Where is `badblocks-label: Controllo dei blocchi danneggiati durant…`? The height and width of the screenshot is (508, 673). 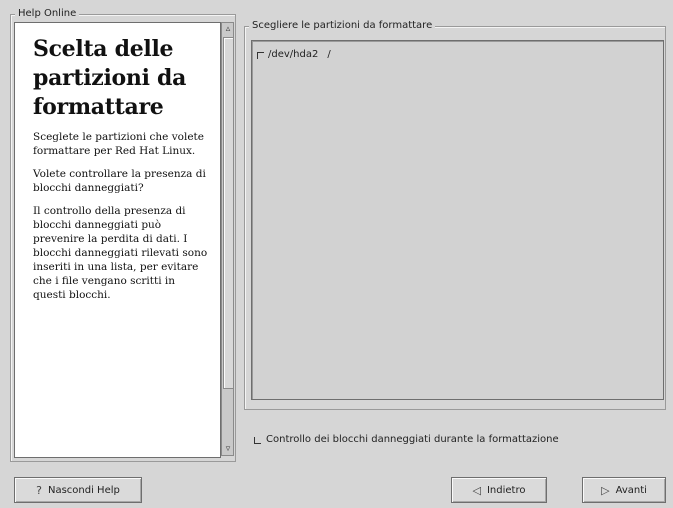
badblocks-label: Controllo dei blocchi danneggiati durant… is located at coordinates (412, 439).